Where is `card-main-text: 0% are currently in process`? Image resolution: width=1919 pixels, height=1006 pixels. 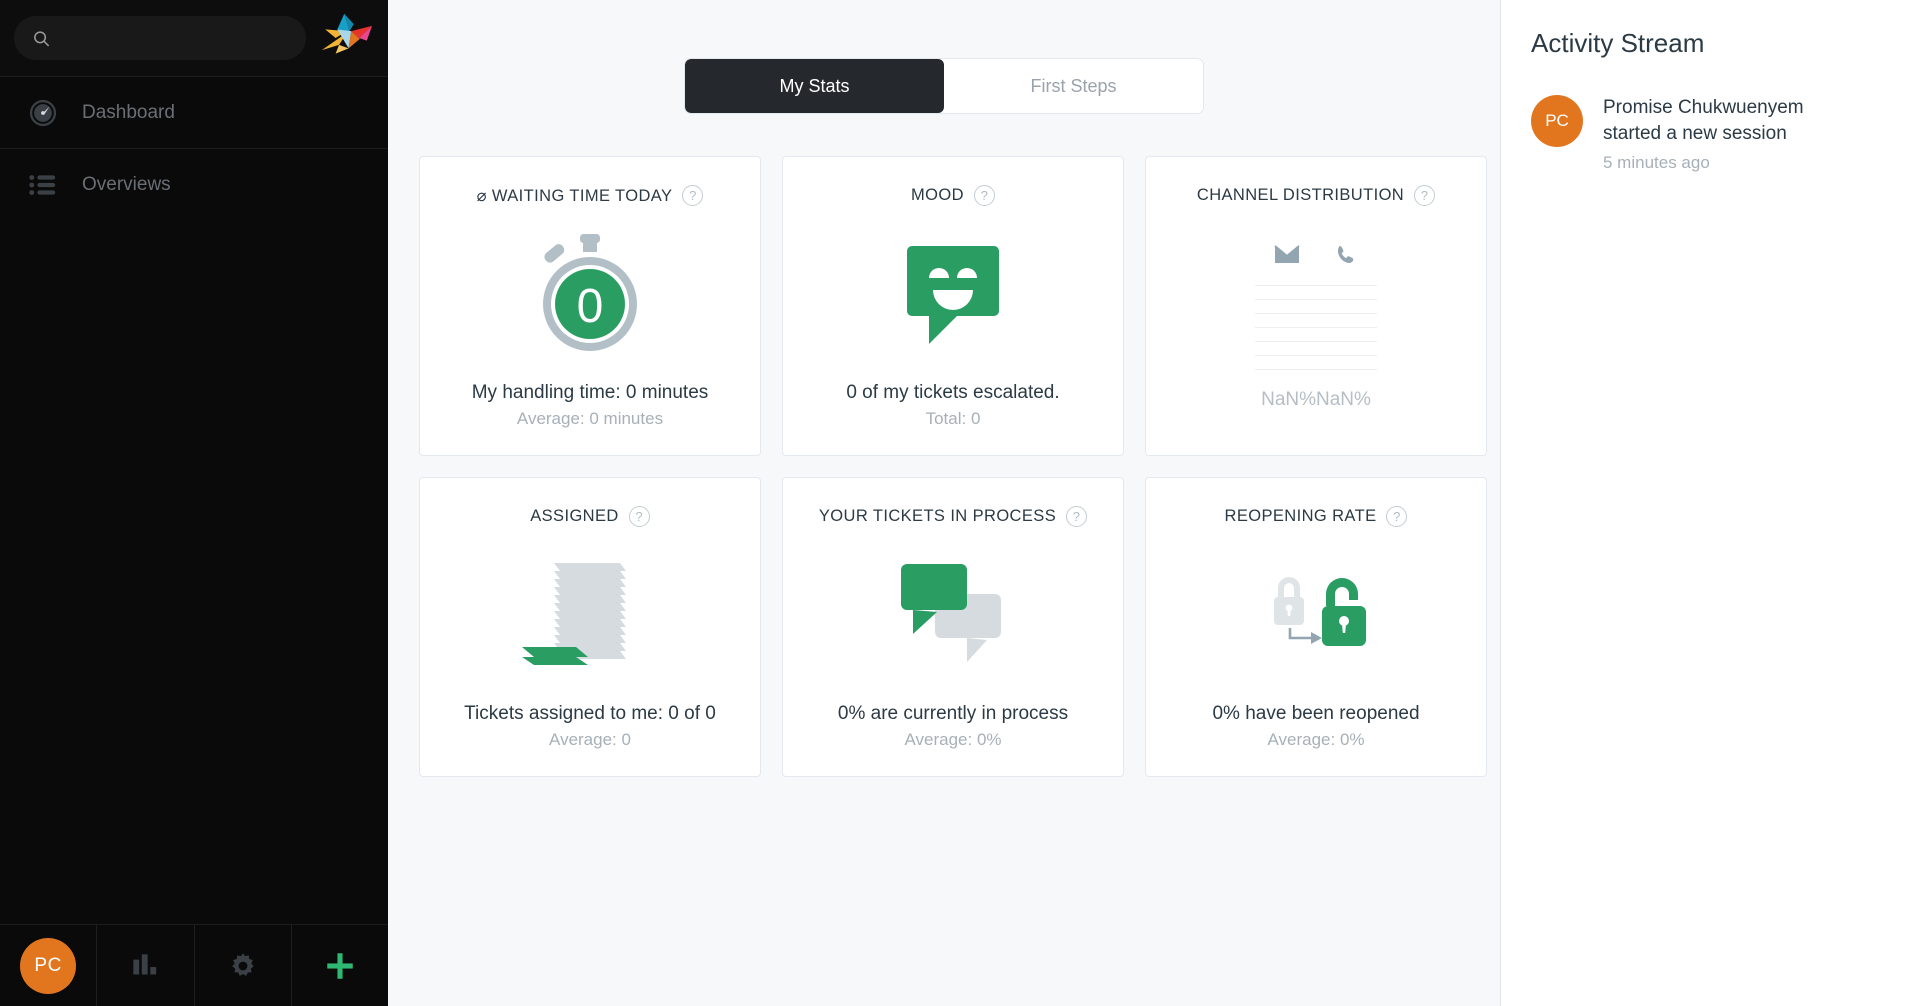 card-main-text: 0% are currently in process is located at coordinates (953, 713).